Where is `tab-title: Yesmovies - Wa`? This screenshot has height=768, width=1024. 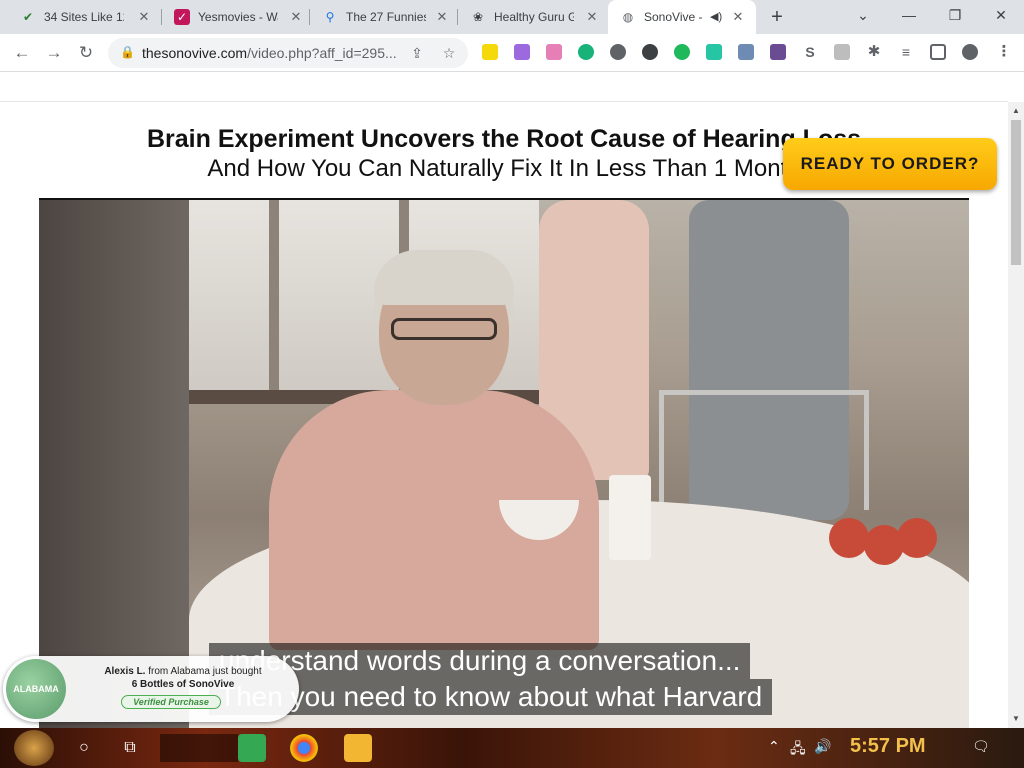 tab-title: Yesmovies - Wa is located at coordinates (238, 17).